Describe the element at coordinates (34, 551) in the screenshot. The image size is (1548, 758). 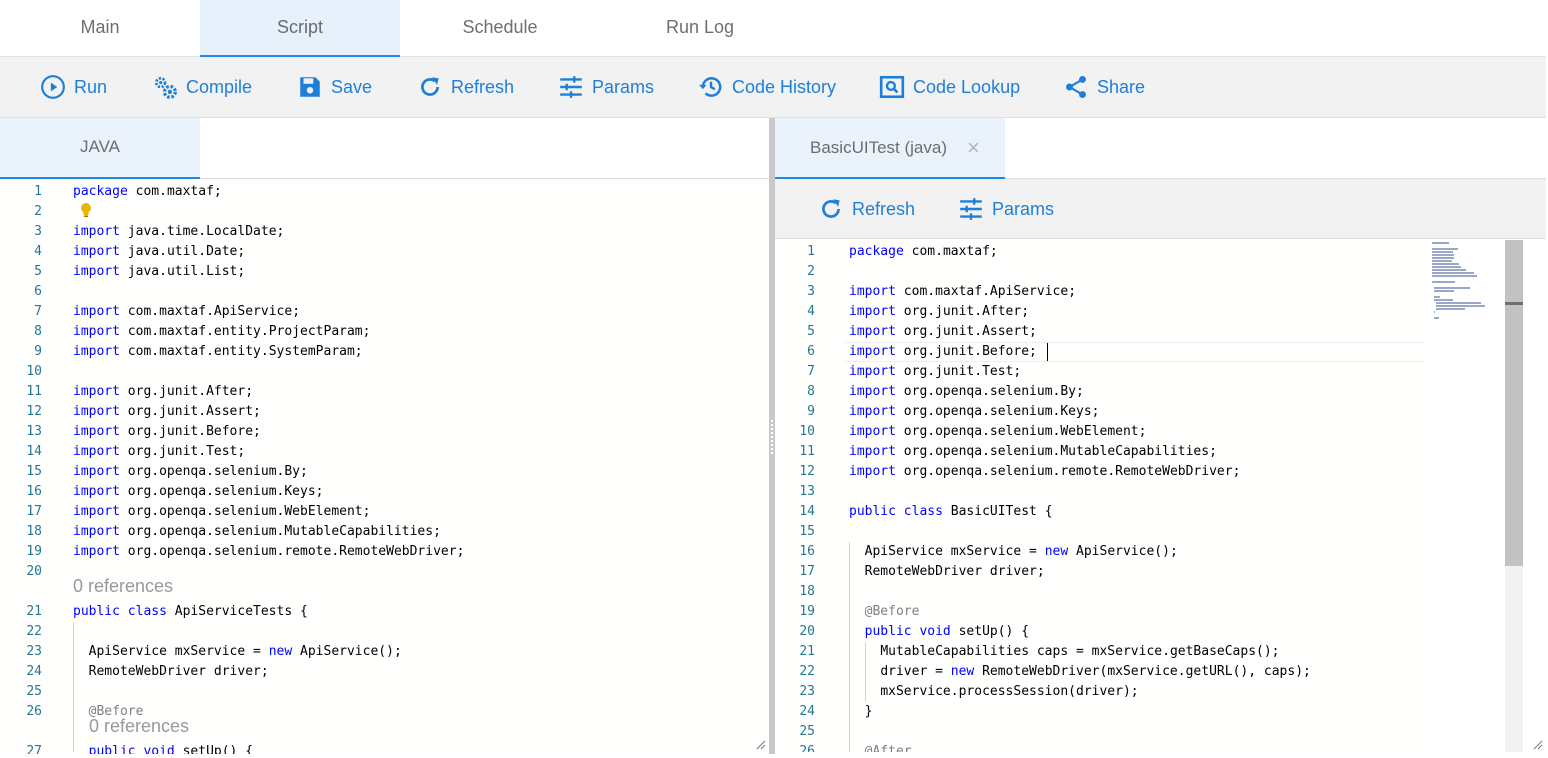
I see `line-number: 19` at that location.